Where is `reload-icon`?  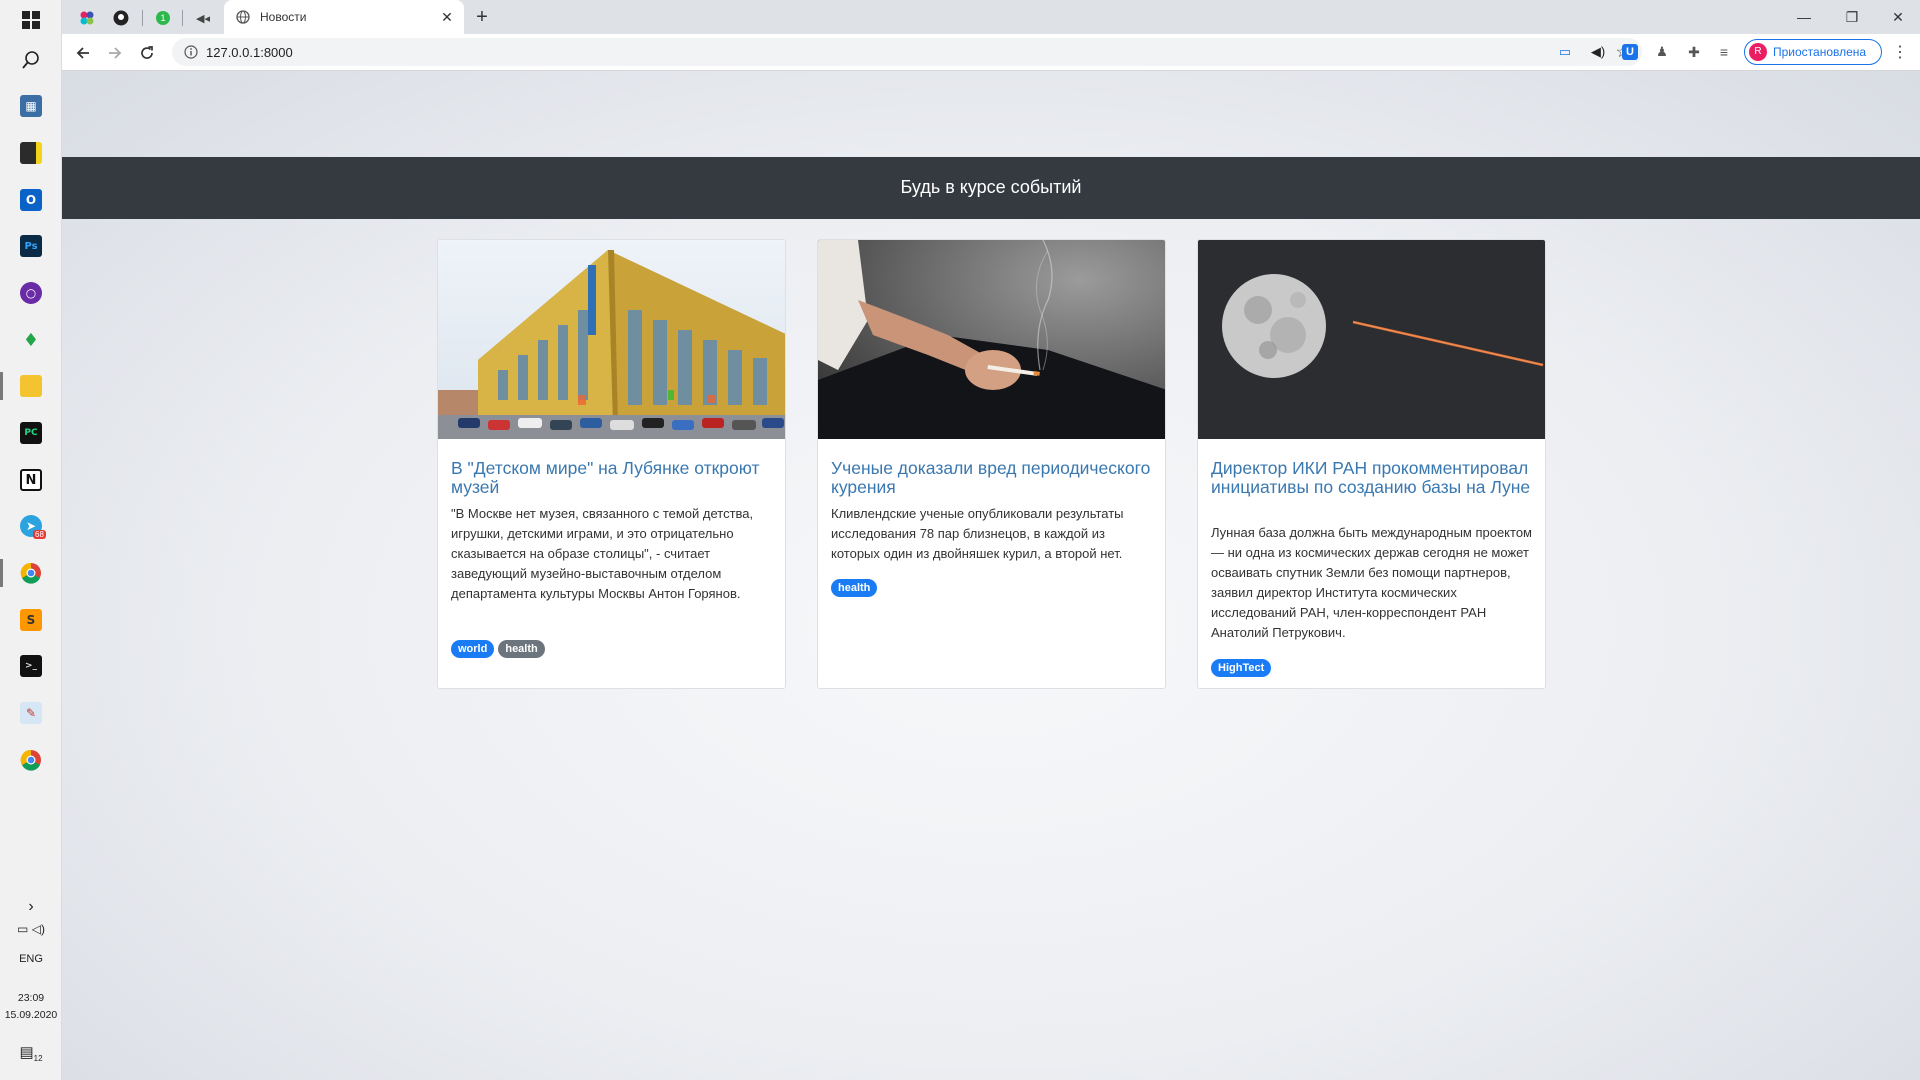 reload-icon is located at coordinates (147, 52).